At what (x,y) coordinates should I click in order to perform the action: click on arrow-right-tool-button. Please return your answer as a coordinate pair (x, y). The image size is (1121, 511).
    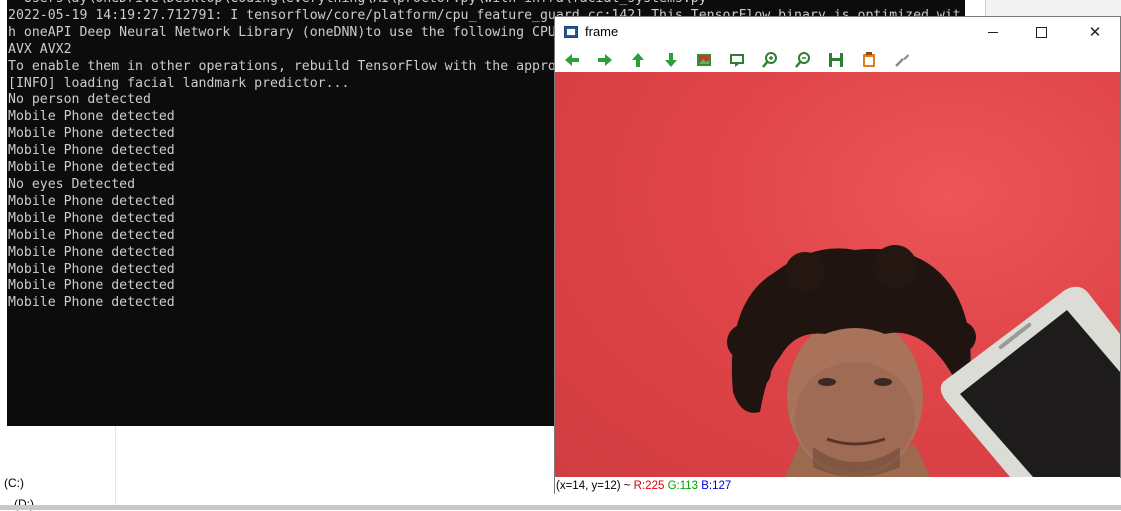
    Looking at the image, I should click on (605, 60).